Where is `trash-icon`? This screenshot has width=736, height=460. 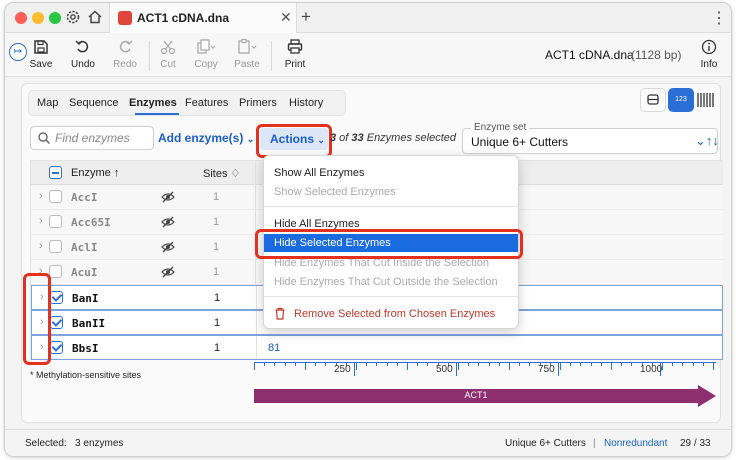 trash-icon is located at coordinates (280, 313).